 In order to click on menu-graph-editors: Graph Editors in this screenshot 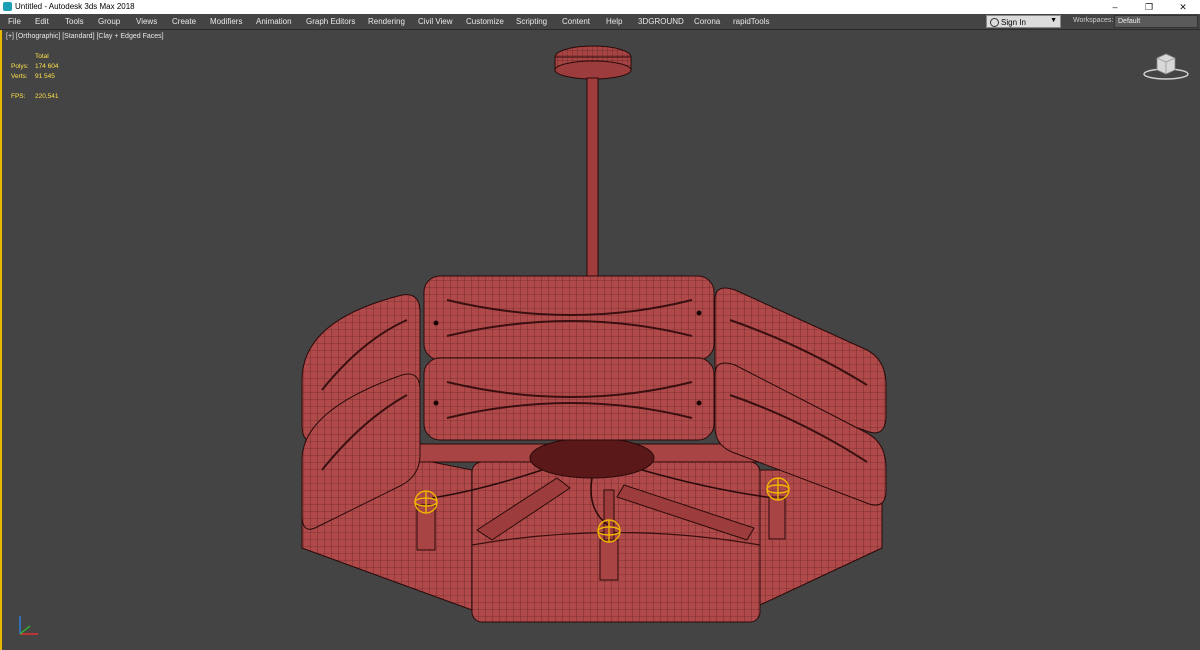, I will do `click(330, 21)`.